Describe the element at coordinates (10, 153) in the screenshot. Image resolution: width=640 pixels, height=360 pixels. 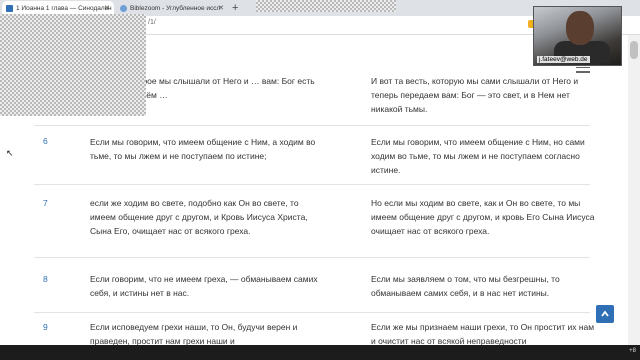
I see `mouse-cursor-icon: ↖` at that location.